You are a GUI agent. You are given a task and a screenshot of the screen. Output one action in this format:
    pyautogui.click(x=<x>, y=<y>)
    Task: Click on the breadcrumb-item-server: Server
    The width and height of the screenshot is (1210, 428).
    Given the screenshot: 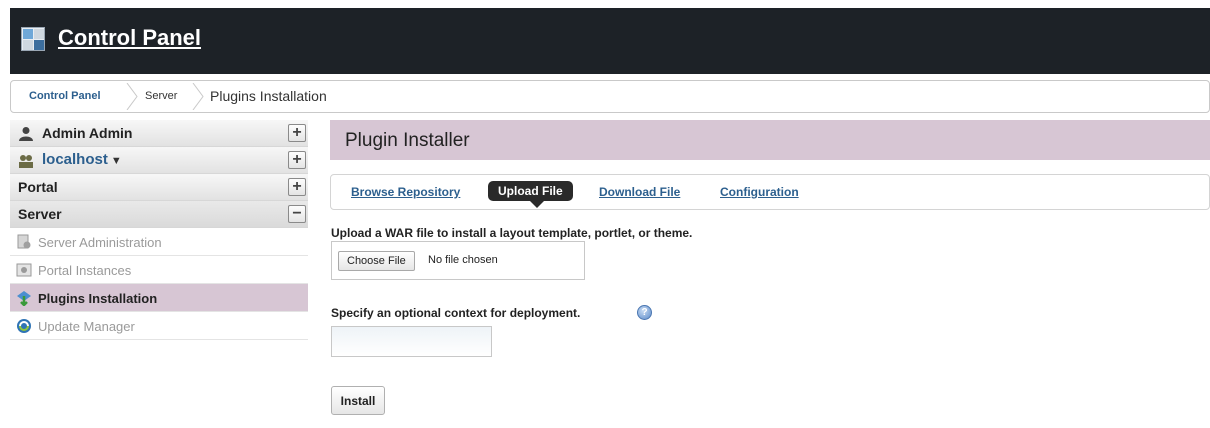 What is the action you would take?
    pyautogui.click(x=161, y=96)
    